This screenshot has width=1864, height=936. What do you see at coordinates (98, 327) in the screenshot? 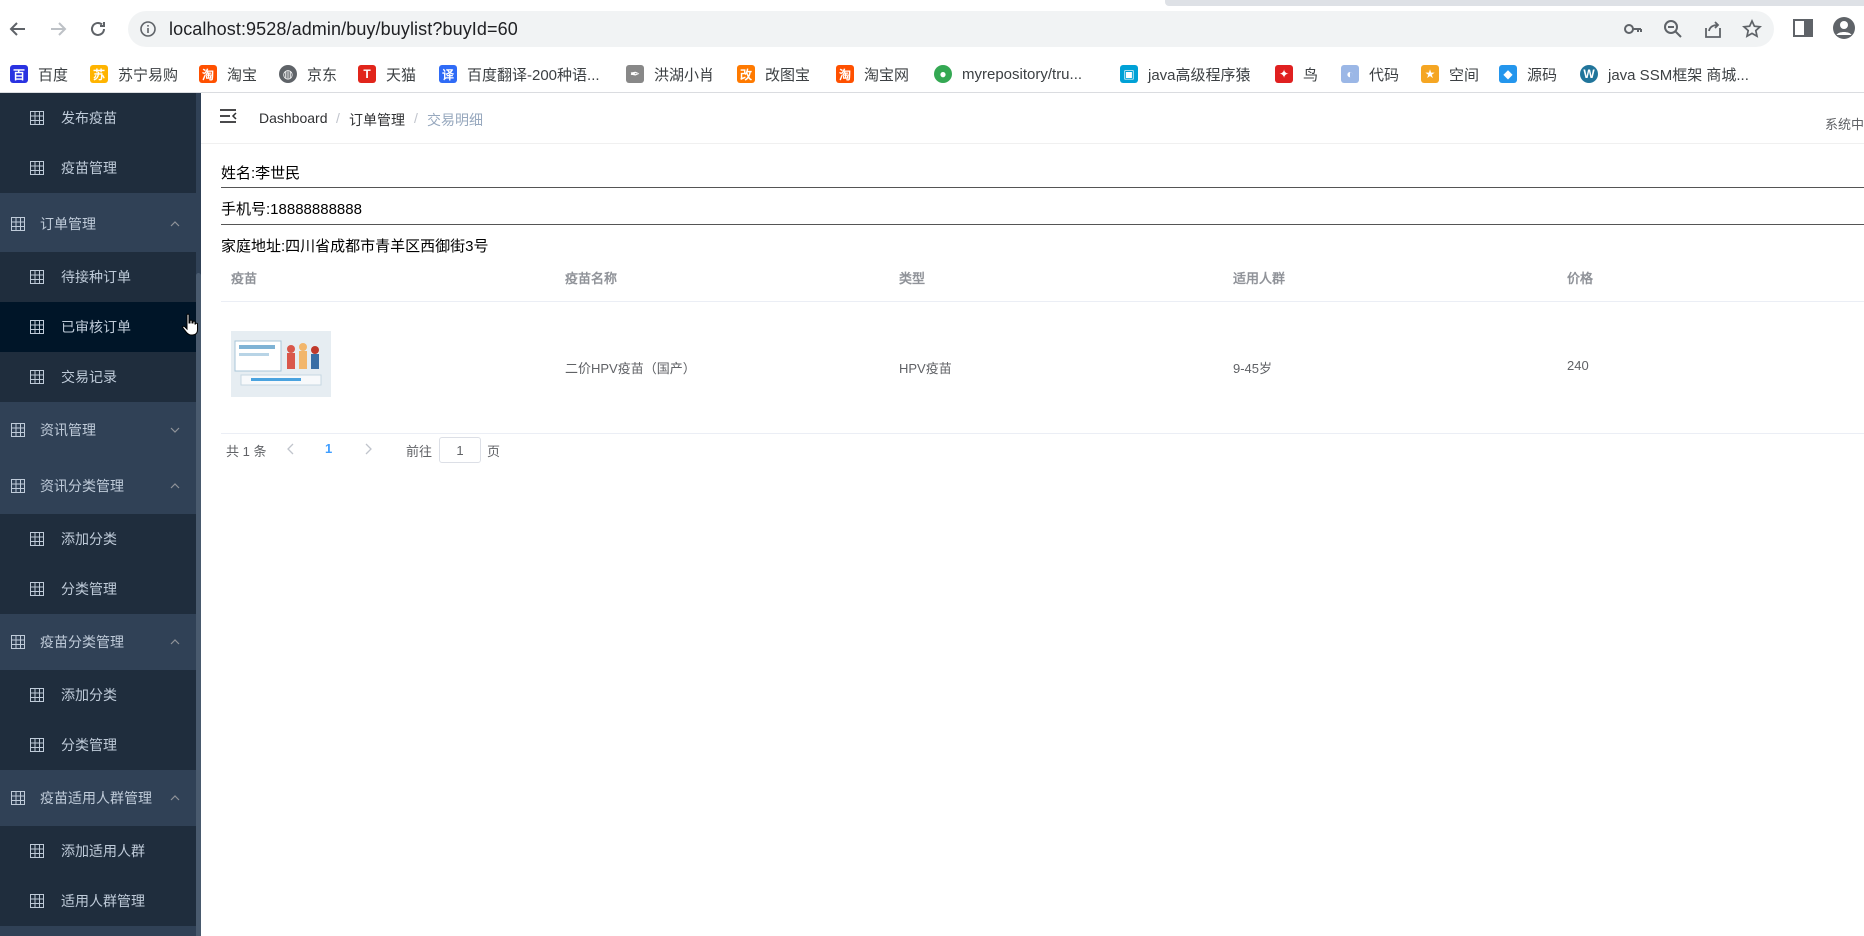
I see `sidebar-item-approved-orders: 已审核订单` at bounding box center [98, 327].